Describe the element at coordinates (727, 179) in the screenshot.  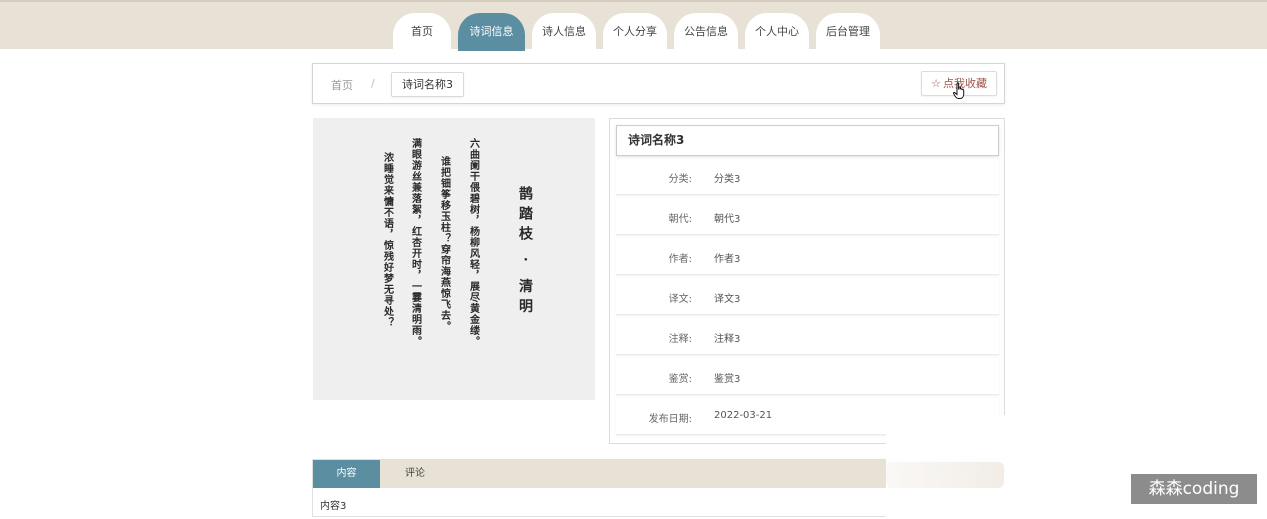
I see `detail-value: 分类3` at that location.